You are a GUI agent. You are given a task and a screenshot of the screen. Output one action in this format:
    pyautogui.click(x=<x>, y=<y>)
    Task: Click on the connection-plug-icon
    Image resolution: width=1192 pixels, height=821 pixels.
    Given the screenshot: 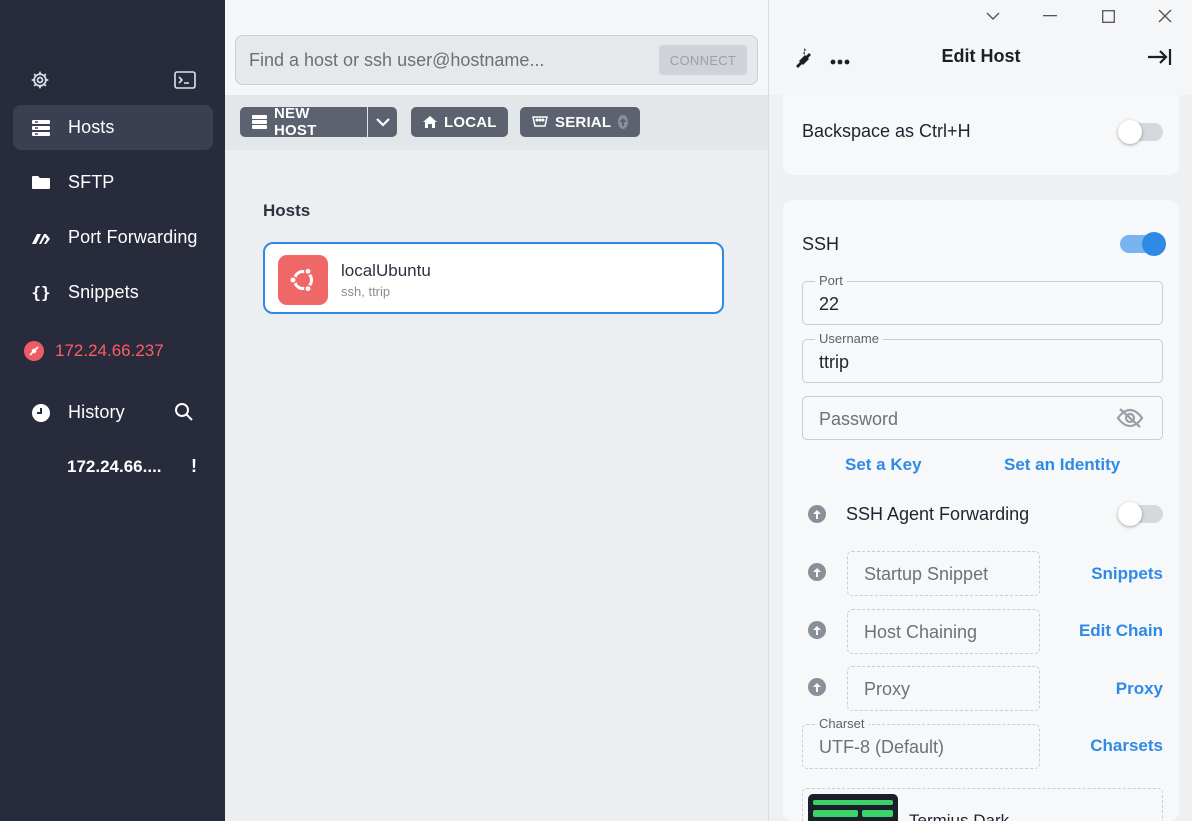 What is the action you would take?
    pyautogui.click(x=34, y=351)
    